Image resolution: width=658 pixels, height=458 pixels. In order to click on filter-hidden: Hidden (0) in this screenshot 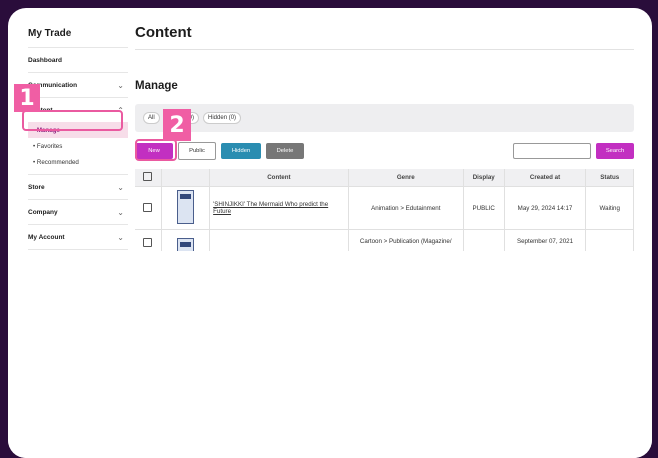, I will do `click(222, 118)`.